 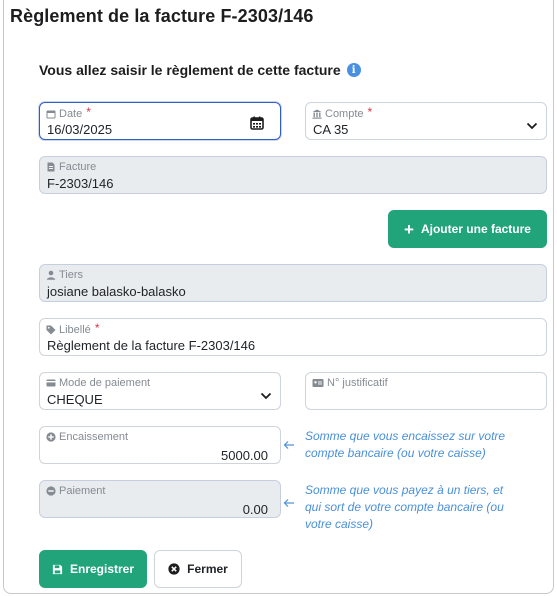 I want to click on compte-label: Compte *, so click(x=342, y=113).